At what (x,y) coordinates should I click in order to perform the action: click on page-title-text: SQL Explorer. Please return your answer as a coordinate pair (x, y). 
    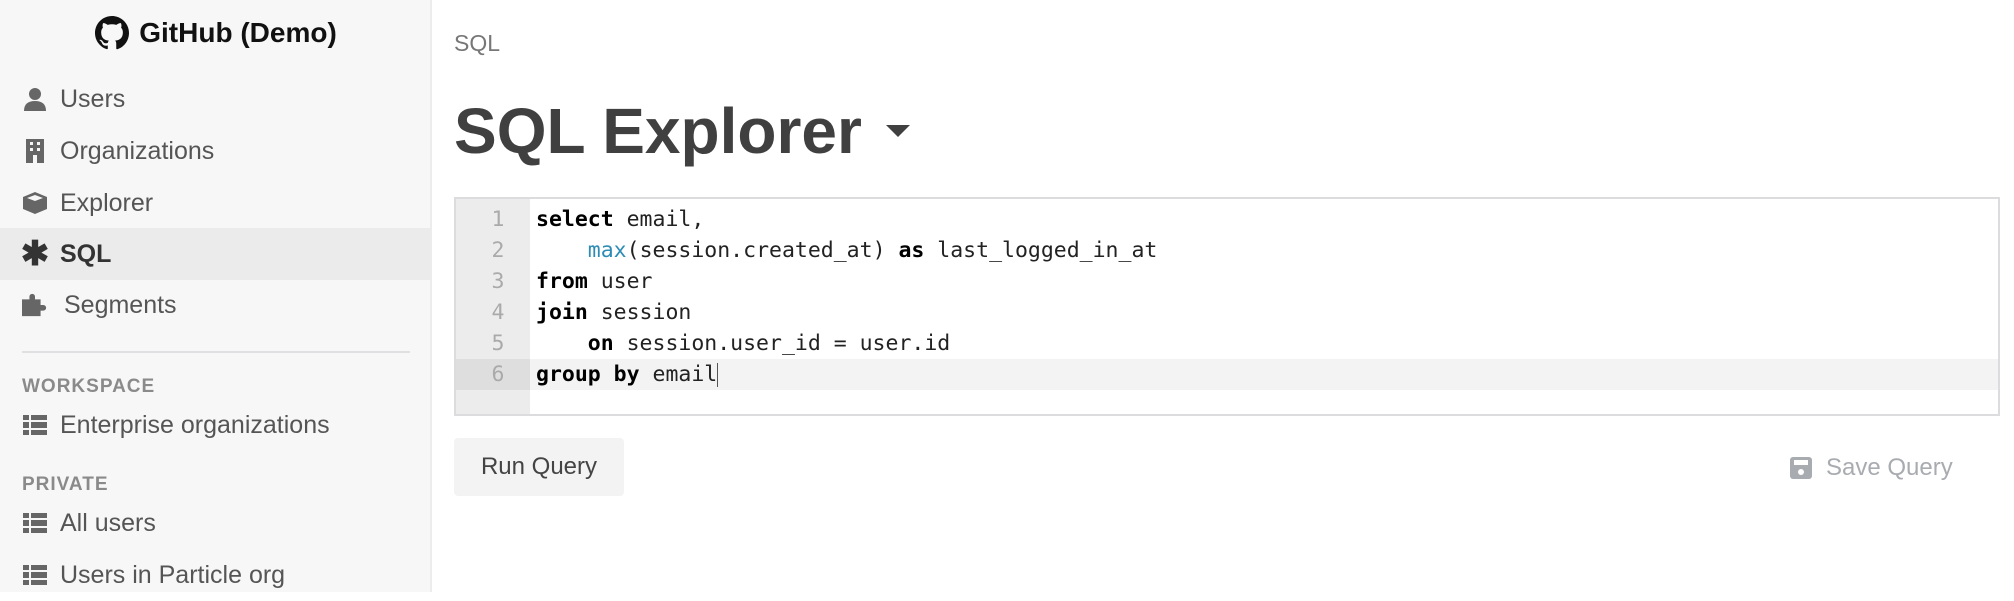
    Looking at the image, I should click on (658, 131).